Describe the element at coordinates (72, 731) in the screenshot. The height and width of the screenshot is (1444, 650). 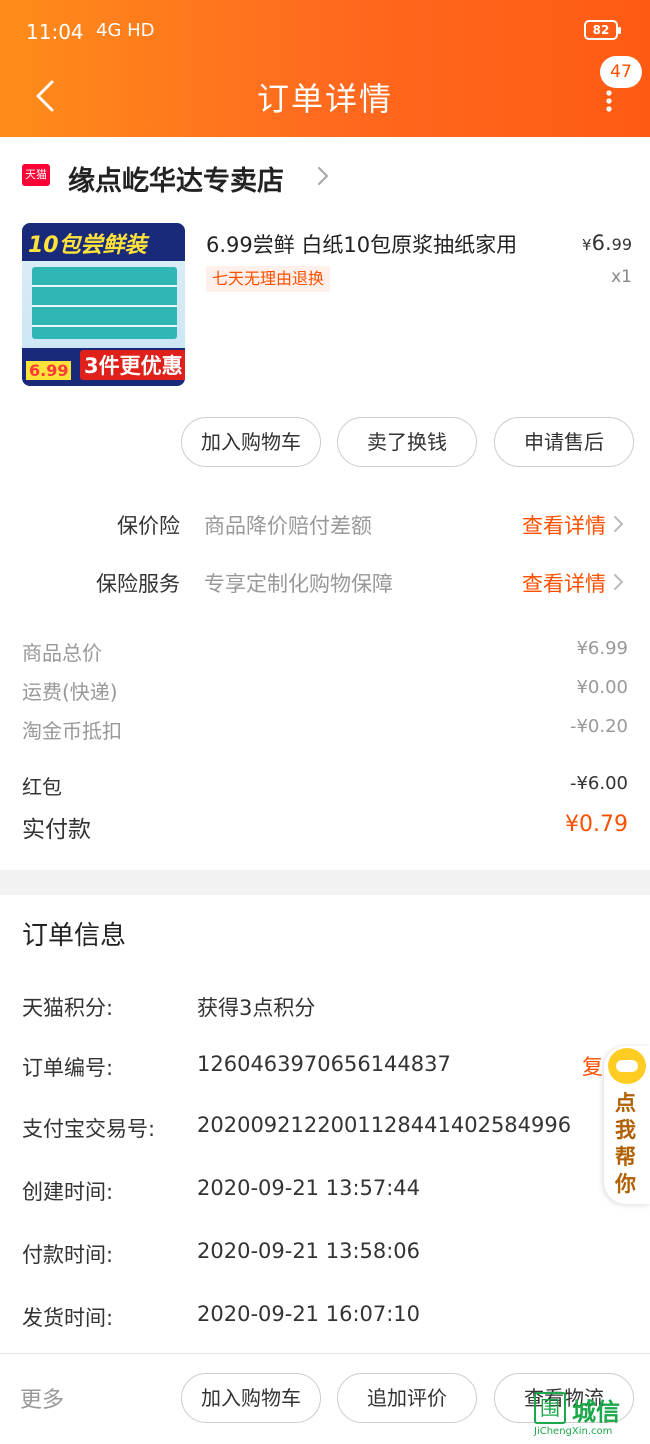
I see `coins-label: 淘金币抵扣` at that location.